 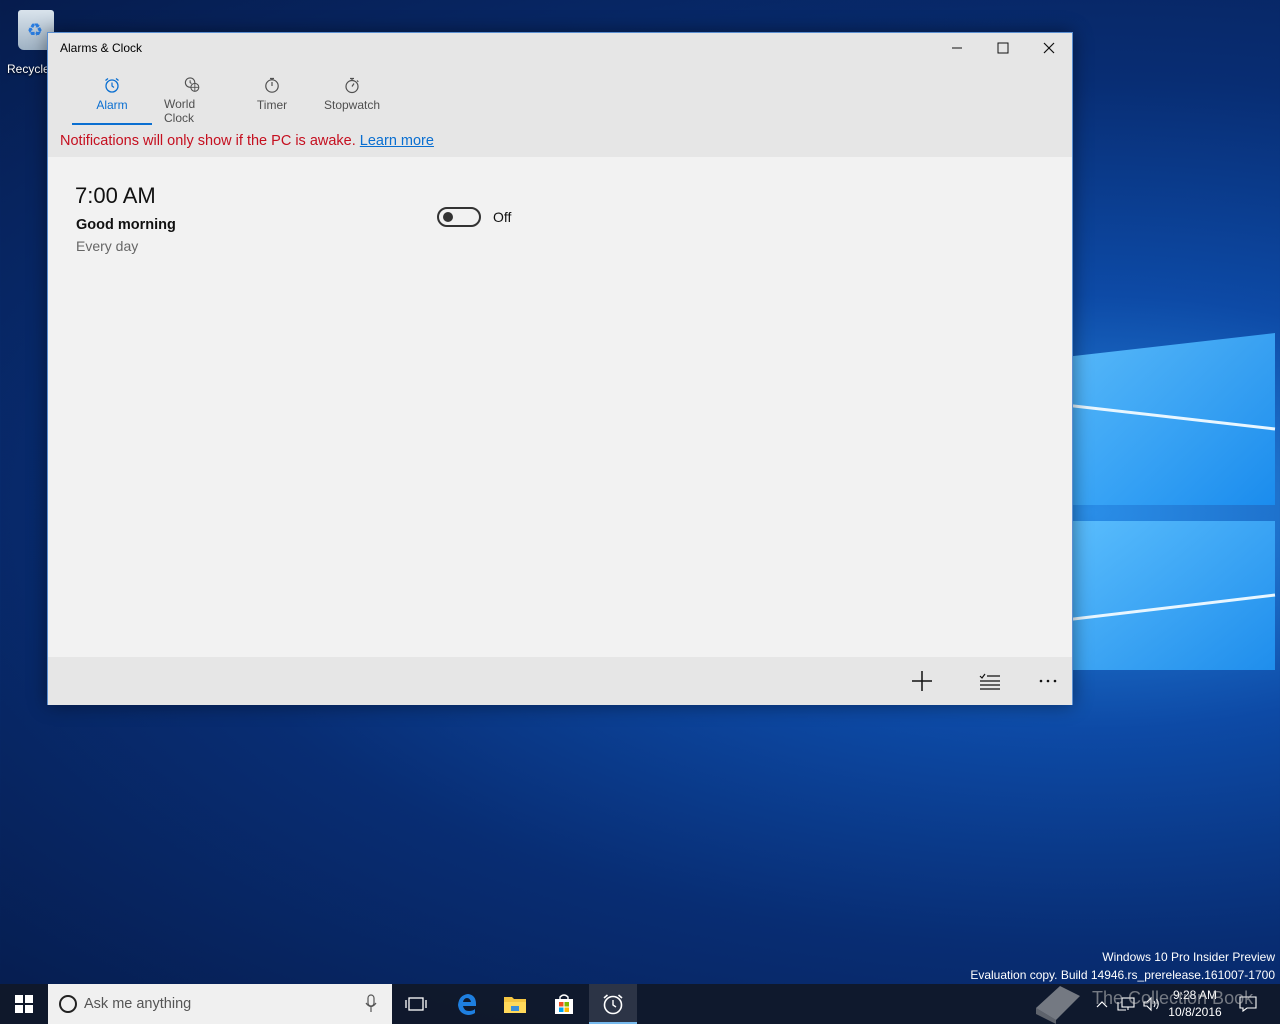 I want to click on maximize-button, so click(x=1003, y=48).